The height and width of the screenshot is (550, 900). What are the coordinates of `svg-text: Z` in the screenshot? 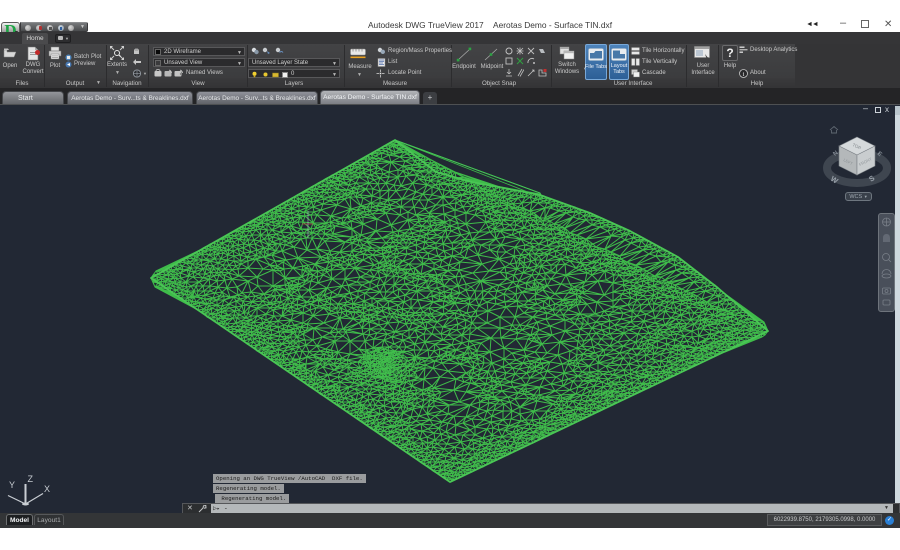 It's located at (31, 479).